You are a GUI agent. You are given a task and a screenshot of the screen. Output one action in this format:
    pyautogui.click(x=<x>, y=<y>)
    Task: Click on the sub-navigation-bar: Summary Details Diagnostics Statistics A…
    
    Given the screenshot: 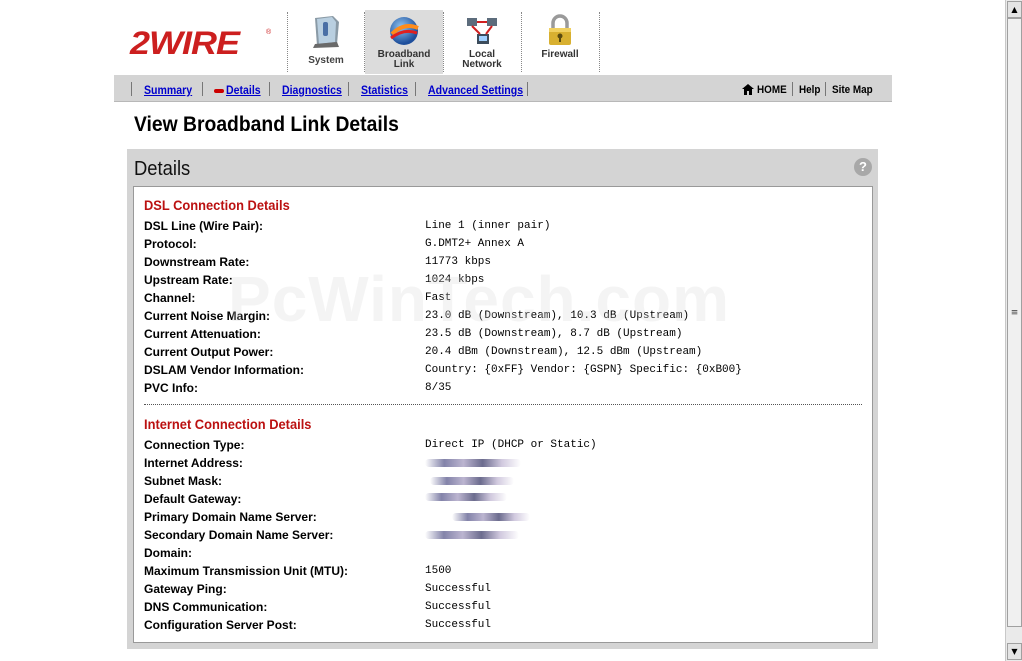 What is the action you would take?
    pyautogui.click(x=503, y=88)
    